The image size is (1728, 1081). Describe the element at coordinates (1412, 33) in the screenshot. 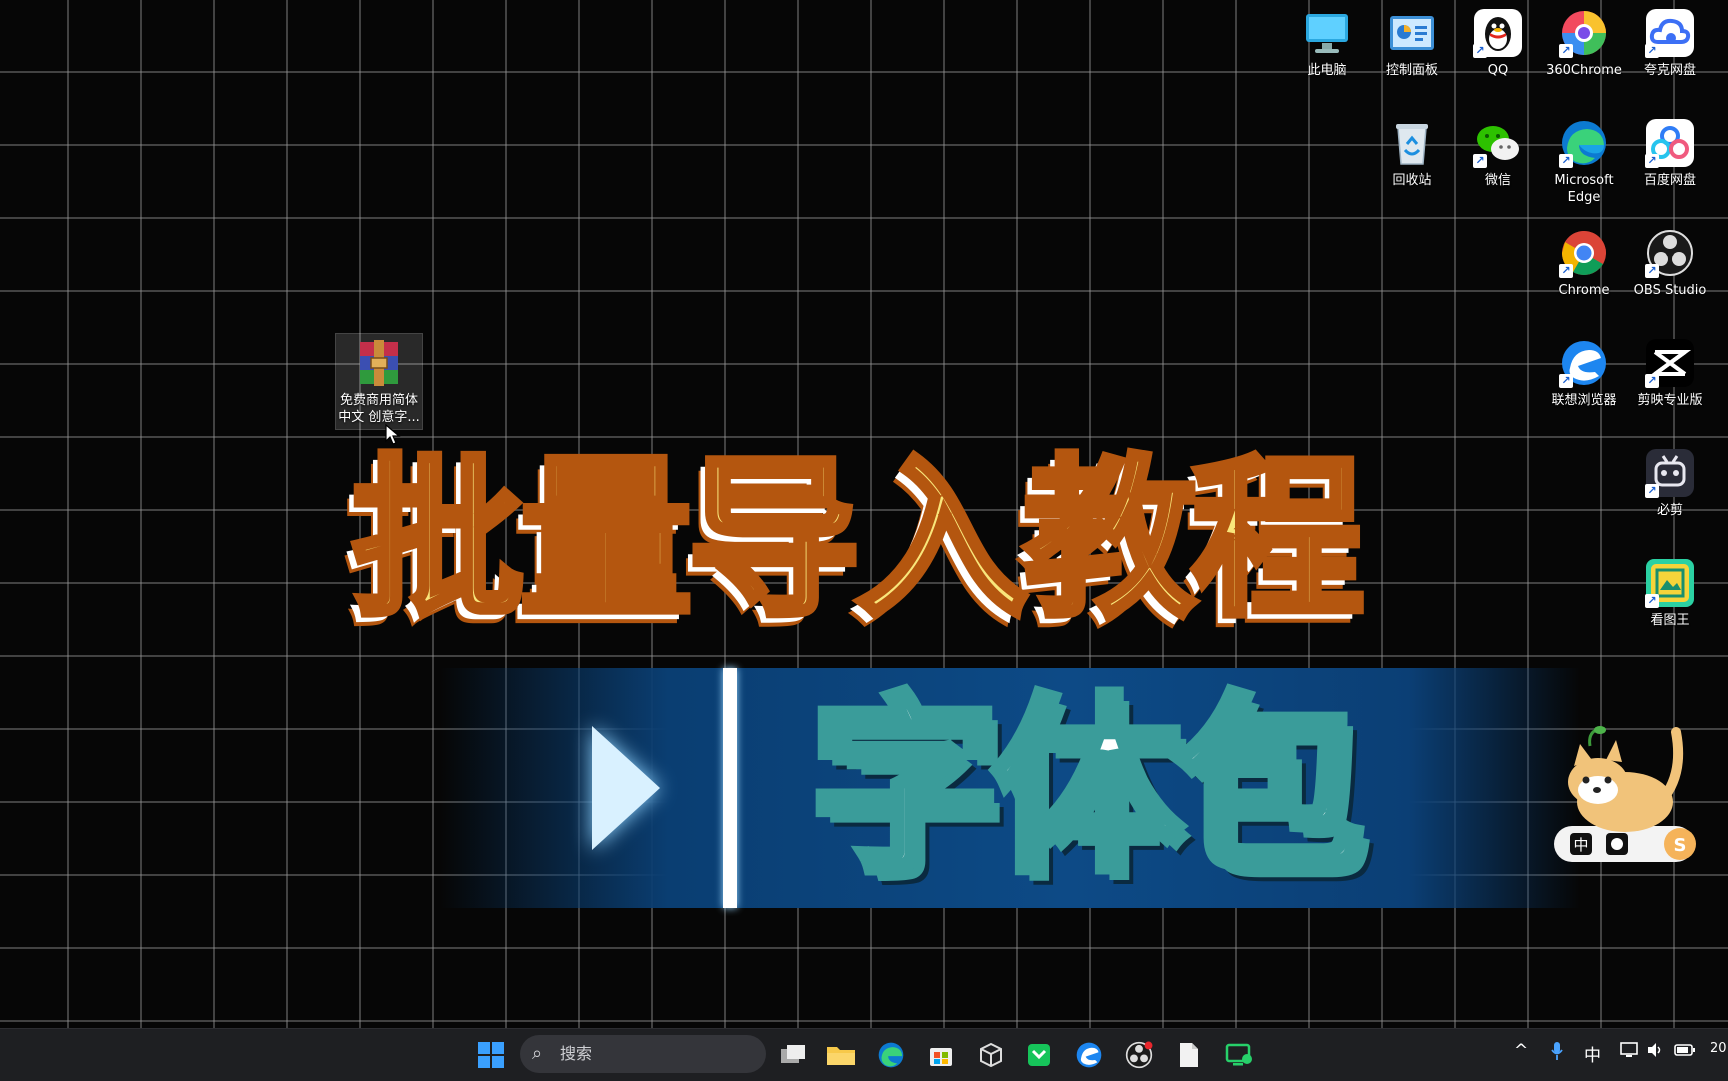

I see `control-panel-icon` at that location.